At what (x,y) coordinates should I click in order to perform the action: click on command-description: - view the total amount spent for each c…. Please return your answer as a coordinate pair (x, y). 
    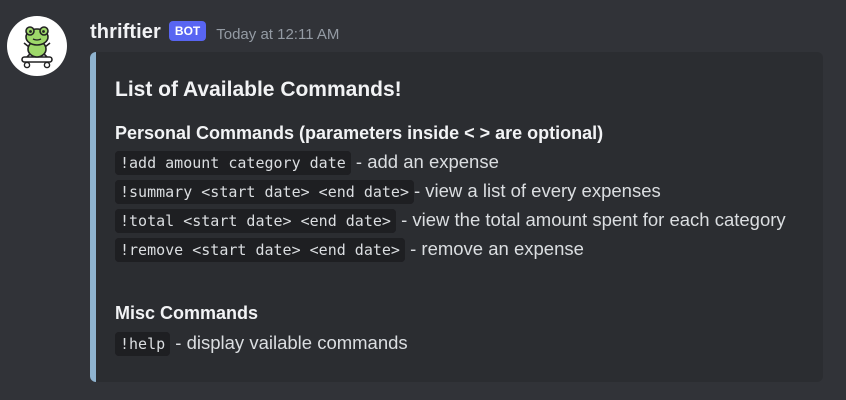
    Looking at the image, I should click on (590, 219).